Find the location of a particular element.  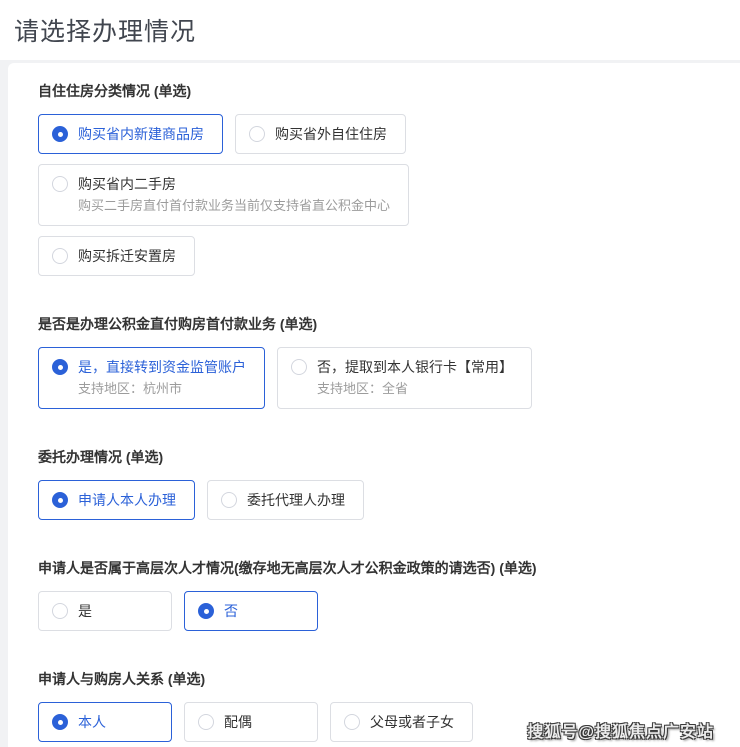

option-label: 是 is located at coordinates (85, 611).